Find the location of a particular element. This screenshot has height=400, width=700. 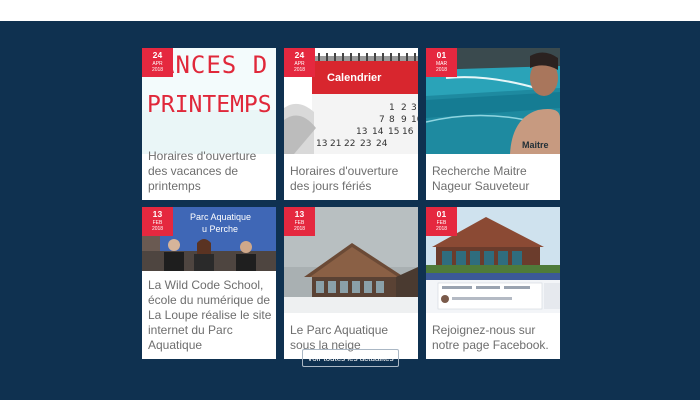

news-title: Horaires d'ouverture des jours fériés is located at coordinates (352, 179).